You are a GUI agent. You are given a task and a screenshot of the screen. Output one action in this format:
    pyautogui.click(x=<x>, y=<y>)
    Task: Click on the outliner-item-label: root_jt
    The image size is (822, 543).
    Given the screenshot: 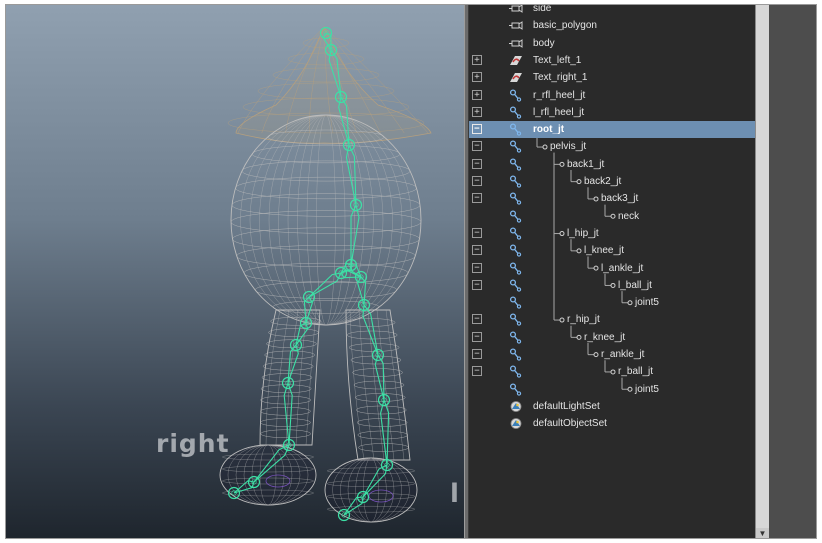 What is the action you would take?
    pyautogui.click(x=549, y=130)
    